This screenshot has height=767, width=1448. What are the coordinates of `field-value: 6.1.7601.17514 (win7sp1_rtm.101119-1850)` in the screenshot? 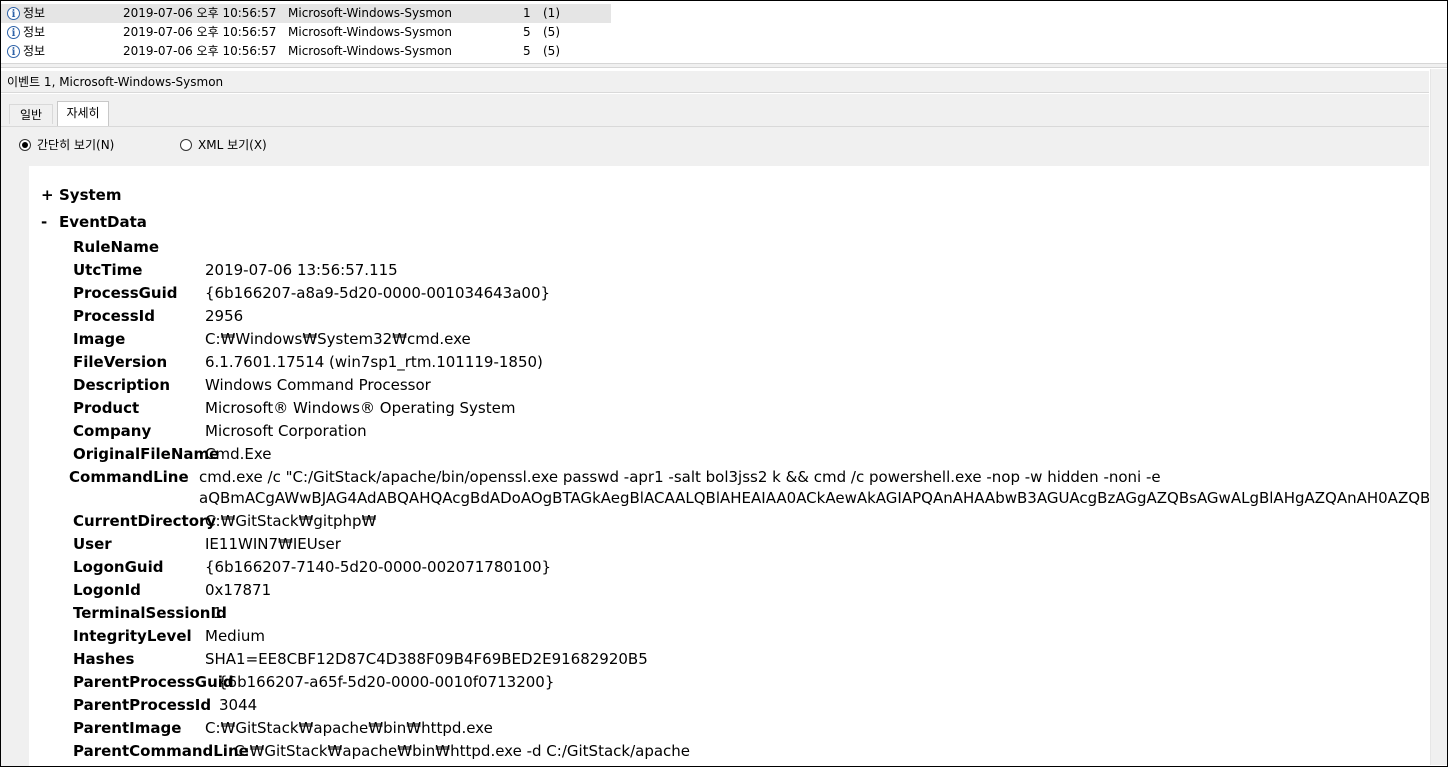 It's located at (374, 362).